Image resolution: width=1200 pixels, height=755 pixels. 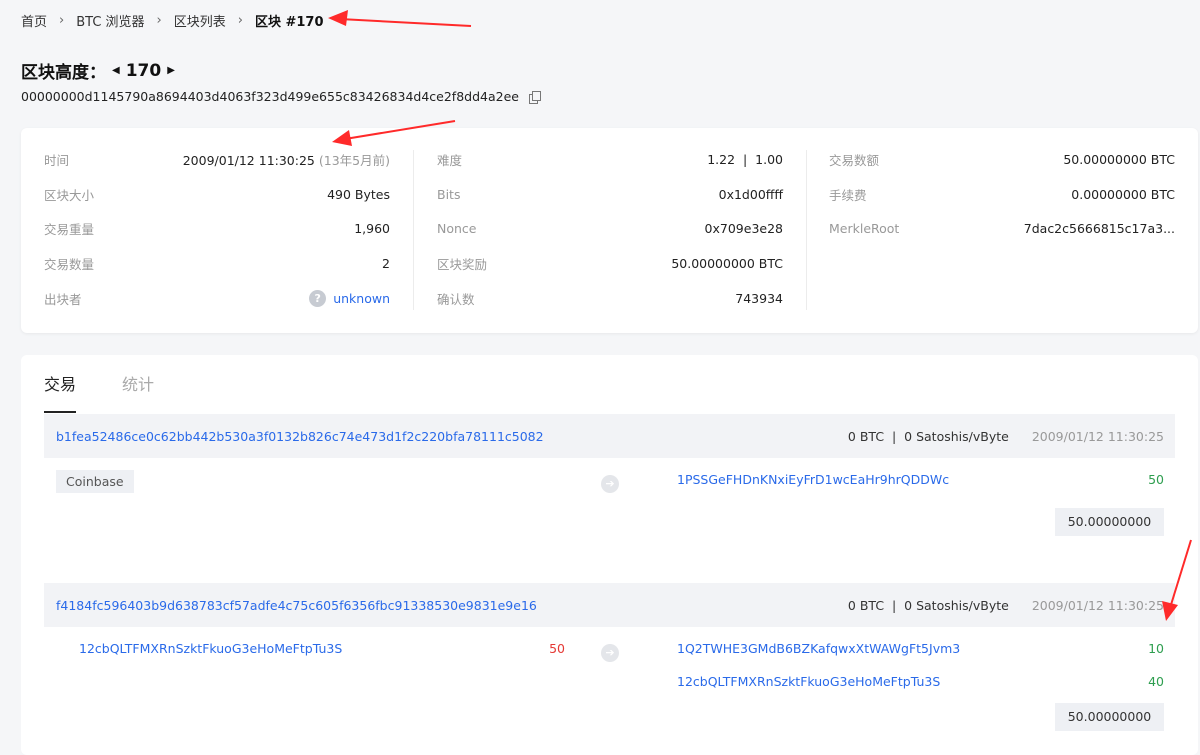 I want to click on breadcrumb-current: 区块 #170, so click(x=289, y=22).